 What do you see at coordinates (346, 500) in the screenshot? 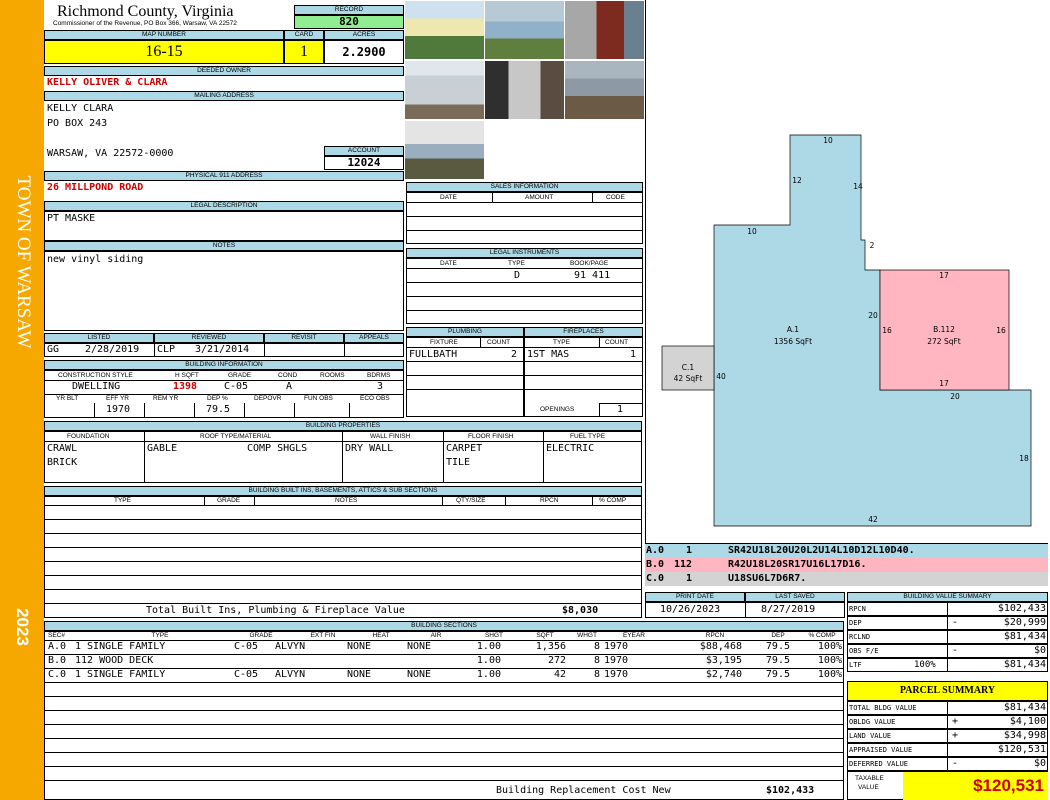
I see `col-builtin-notes: NOTES` at bounding box center [346, 500].